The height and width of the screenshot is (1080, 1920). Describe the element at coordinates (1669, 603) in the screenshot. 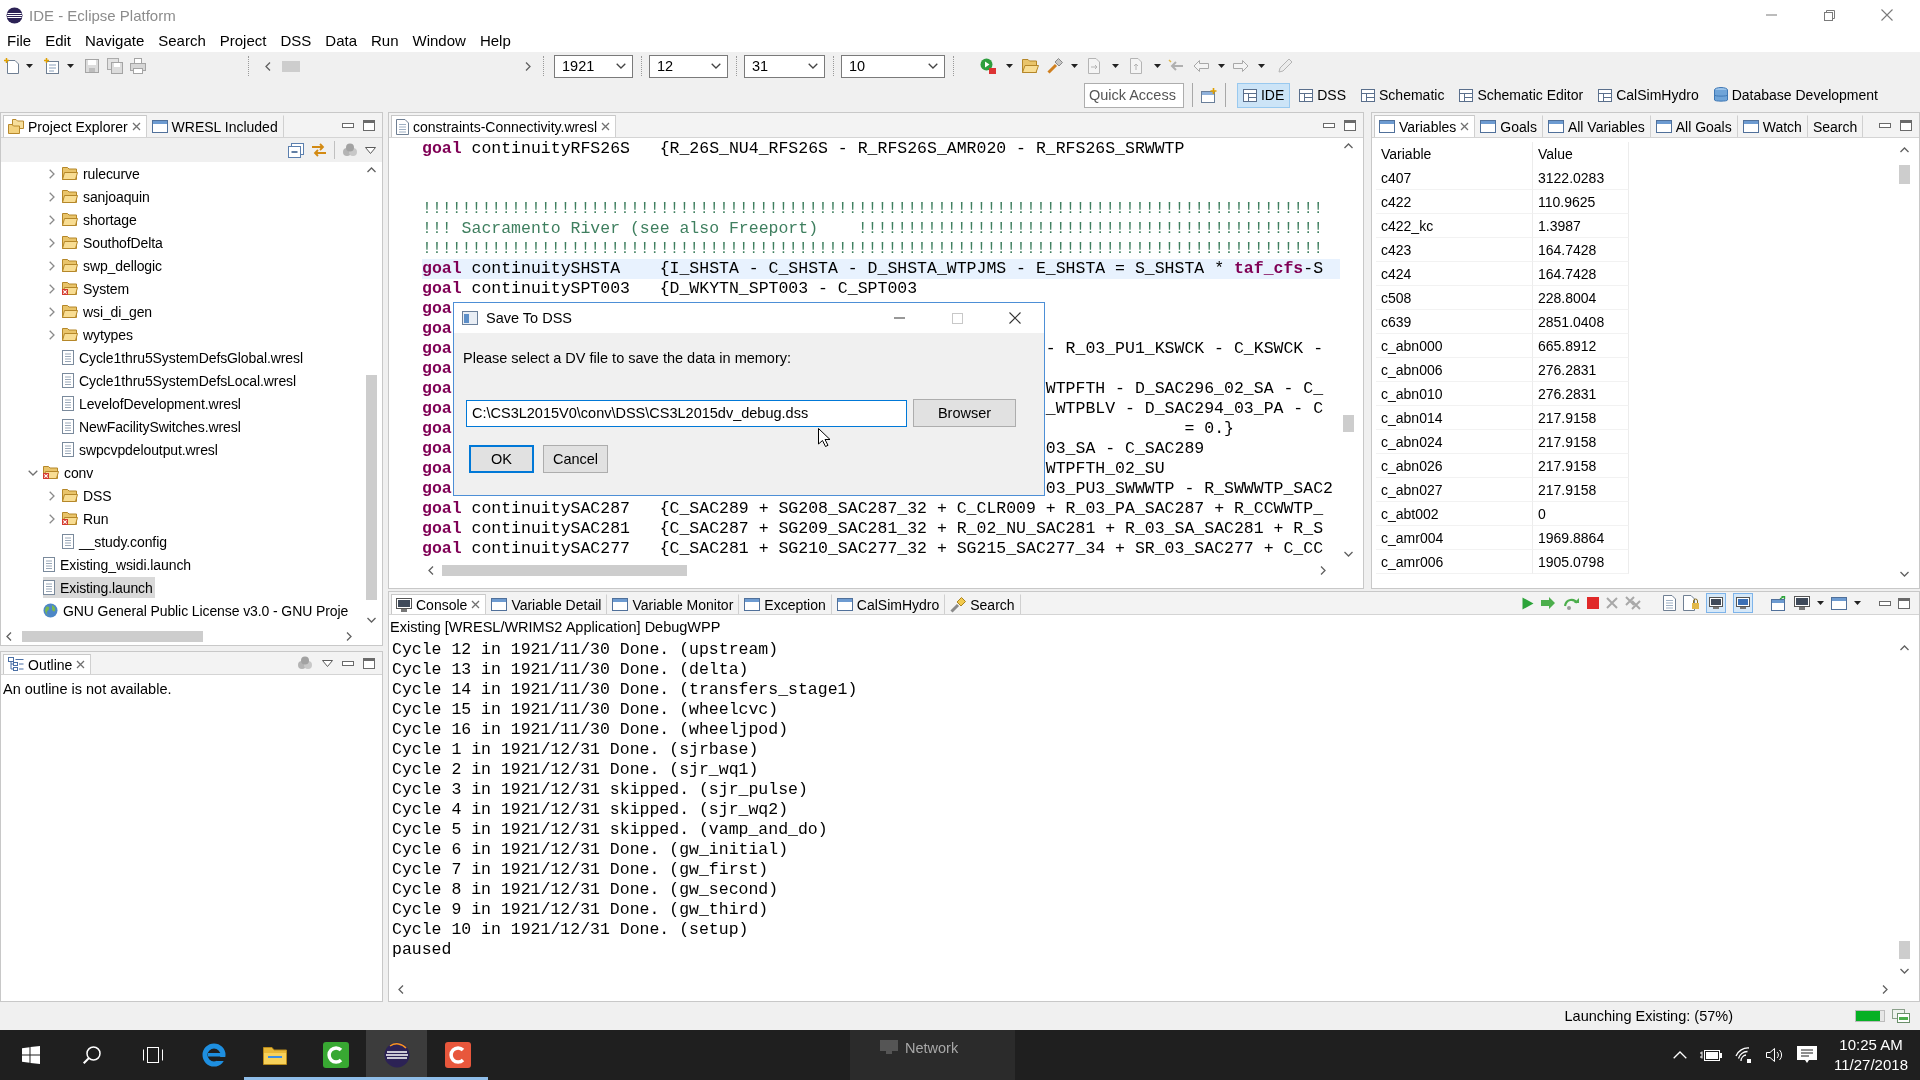

I see `document-icon` at that location.